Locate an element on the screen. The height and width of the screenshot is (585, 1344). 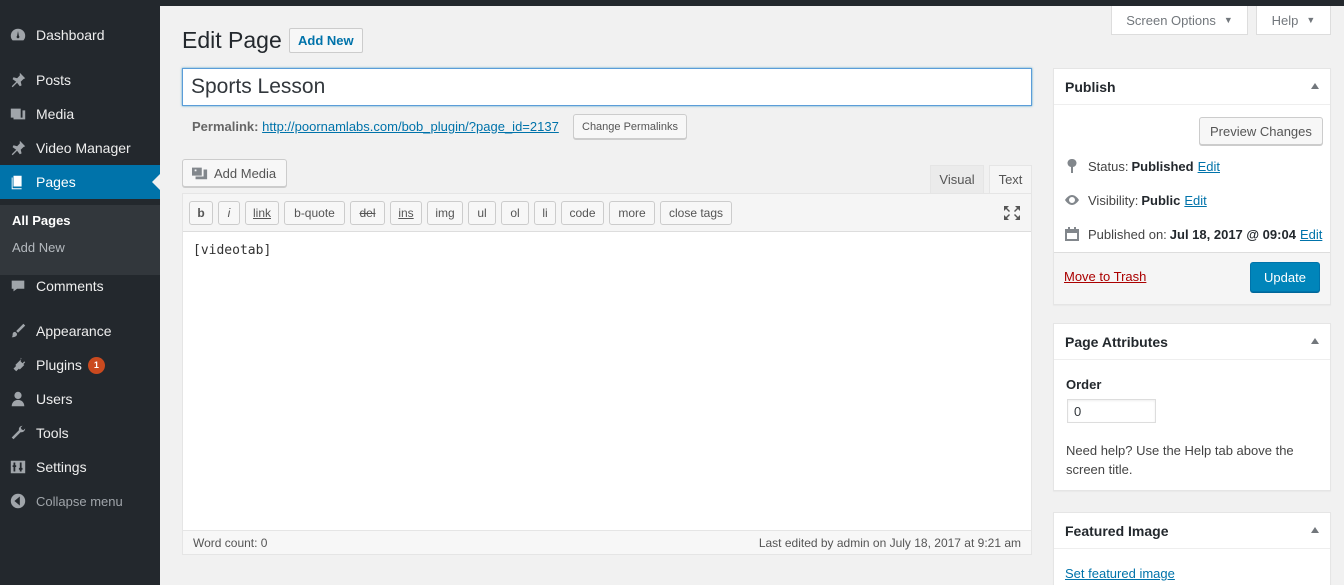
screen-options-button: Screen Options ▼ is located at coordinates (1179, 20).